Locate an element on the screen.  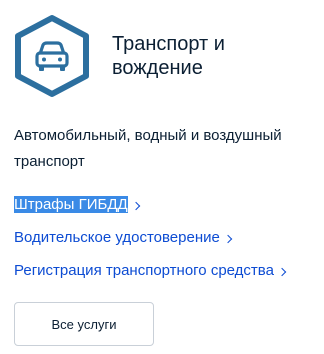
link-fines: Штрафы ГИБДД is located at coordinates (169, 204).